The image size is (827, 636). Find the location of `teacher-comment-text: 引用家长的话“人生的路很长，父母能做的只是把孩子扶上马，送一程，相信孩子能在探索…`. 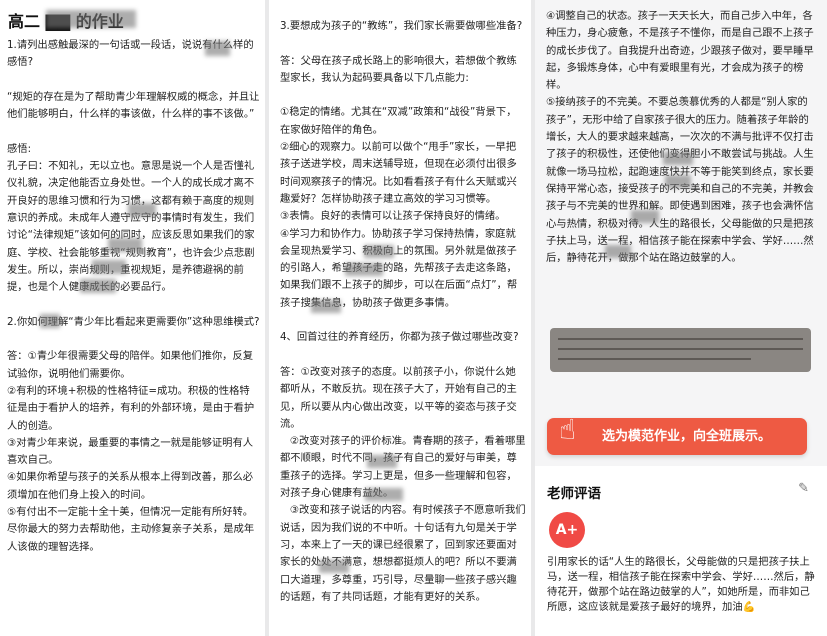

teacher-comment-text: 引用家长的话“人生的路很长，父母能做的只是把孩子扶上马，送一程，相信孩子能在探索… is located at coordinates (681, 584).